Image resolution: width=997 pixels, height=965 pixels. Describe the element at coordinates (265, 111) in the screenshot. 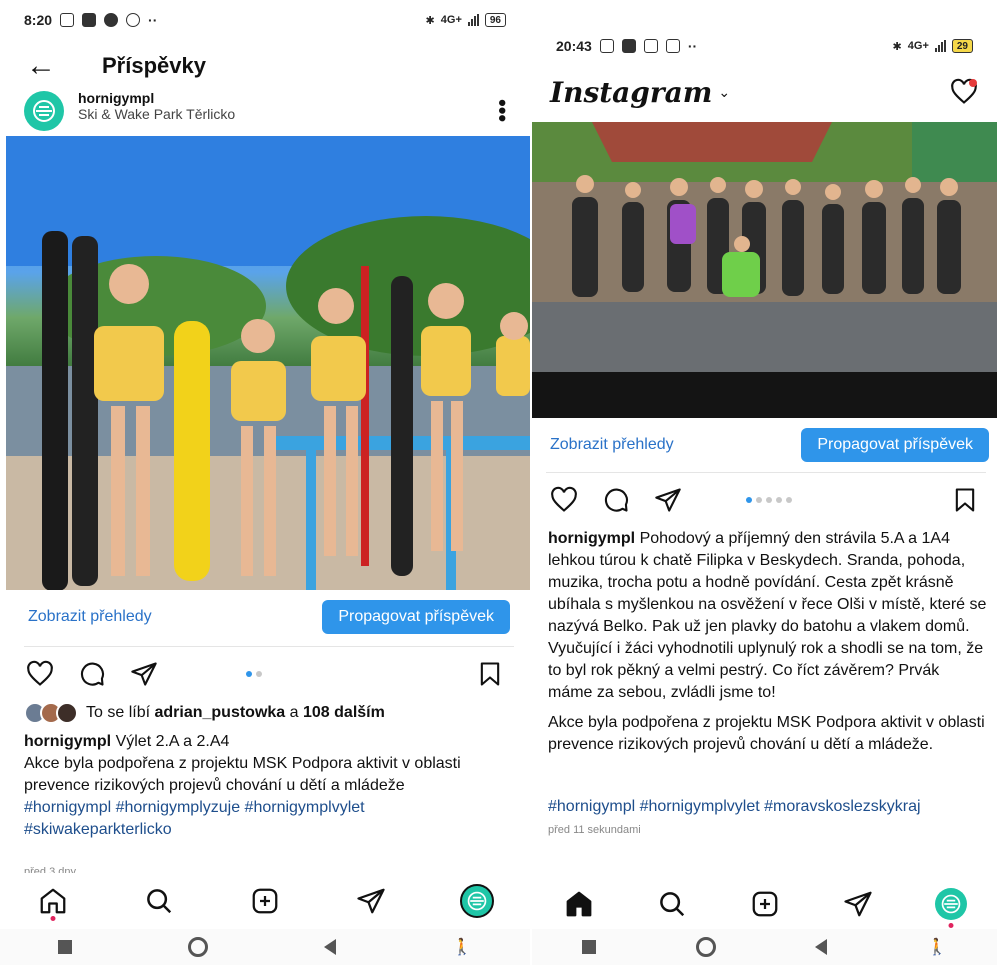

I see `post-header: hornigympl Ski & Wake Park Těrlicko •••` at that location.